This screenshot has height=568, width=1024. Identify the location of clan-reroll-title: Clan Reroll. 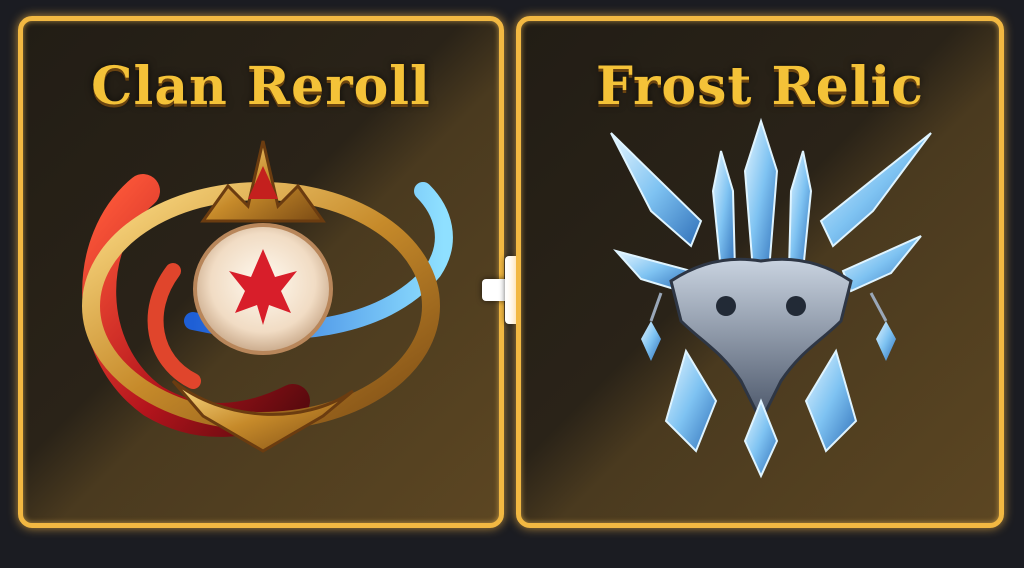
(261, 86).